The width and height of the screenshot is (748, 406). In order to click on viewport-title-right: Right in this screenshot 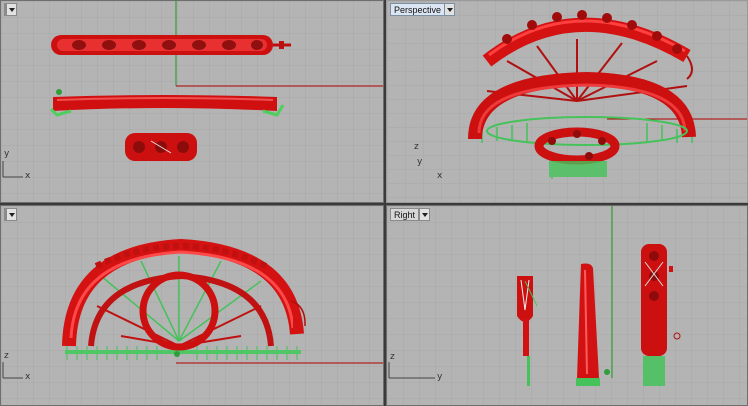, I will do `click(410, 214)`.